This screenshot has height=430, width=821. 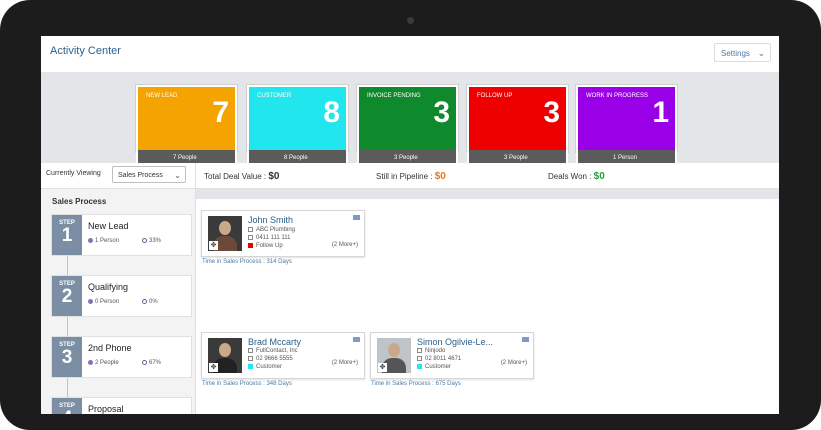 I want to click on step-number: 3, so click(x=67, y=357).